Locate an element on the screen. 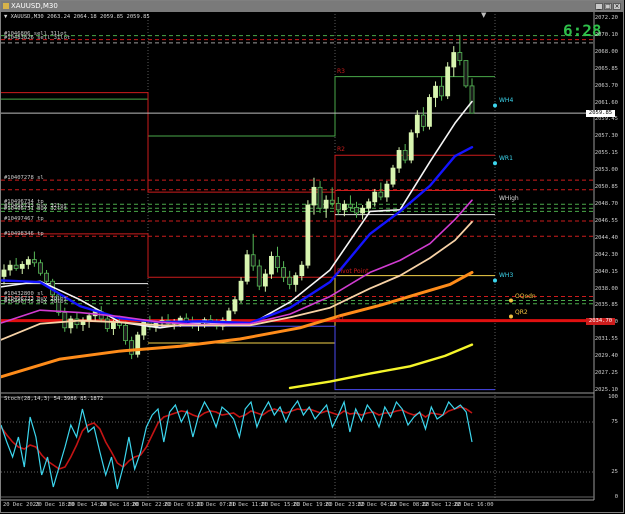  level-label: OQodn is located at coordinates (525, 296).